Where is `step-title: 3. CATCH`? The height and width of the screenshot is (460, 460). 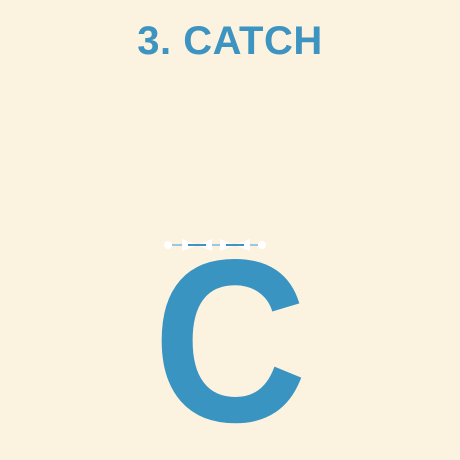
step-title: 3. CATCH is located at coordinates (230, 41).